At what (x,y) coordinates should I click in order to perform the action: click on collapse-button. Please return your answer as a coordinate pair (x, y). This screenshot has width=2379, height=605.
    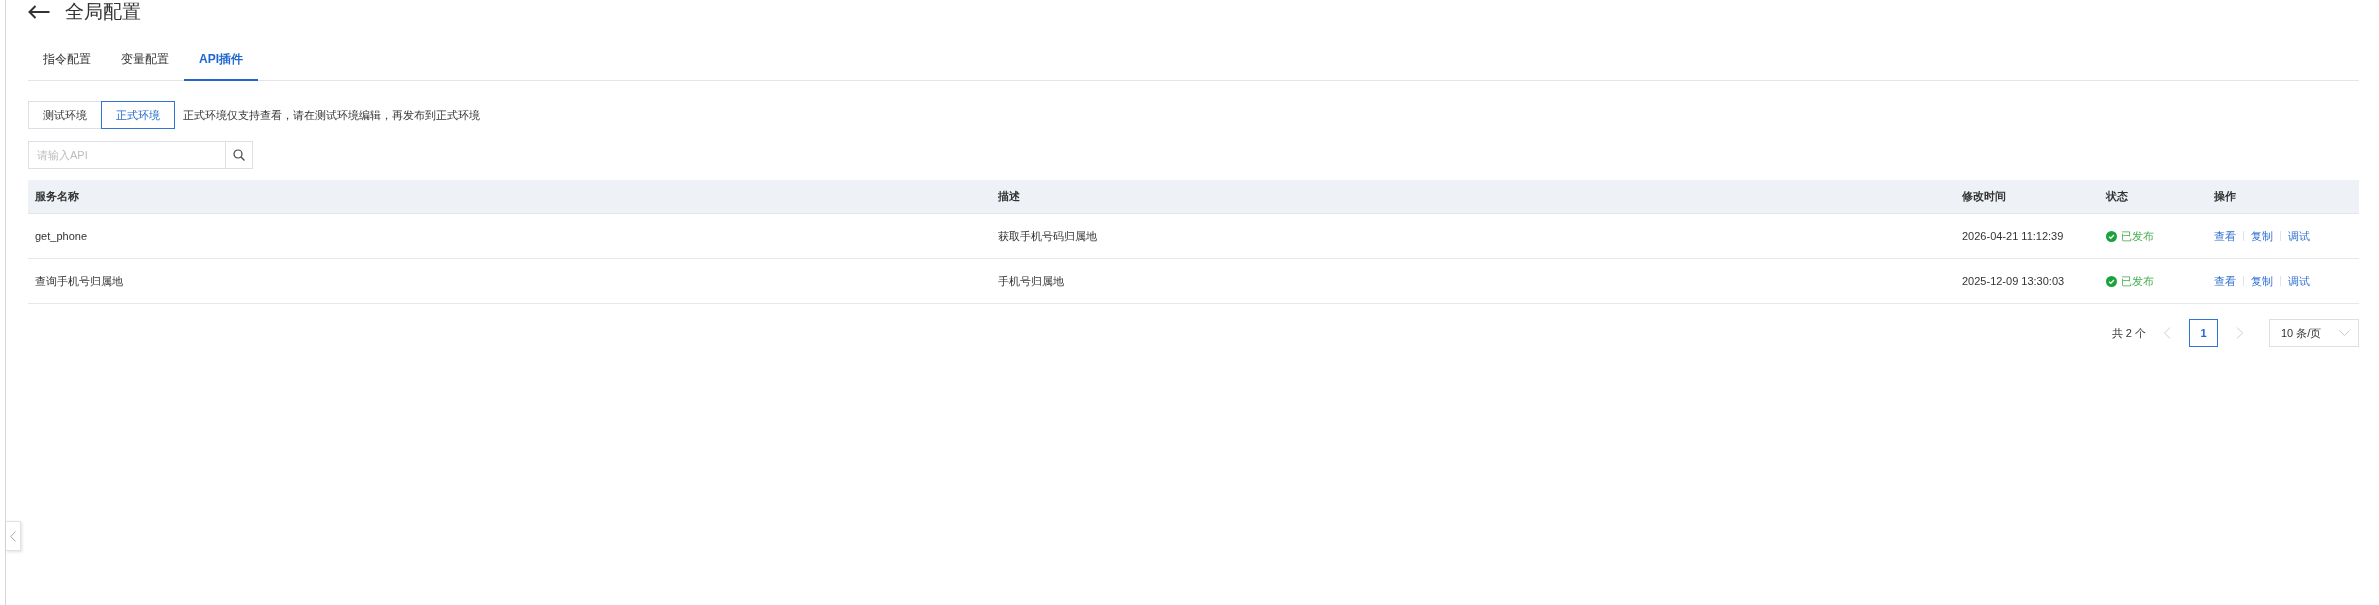
    Looking at the image, I should click on (13, 536).